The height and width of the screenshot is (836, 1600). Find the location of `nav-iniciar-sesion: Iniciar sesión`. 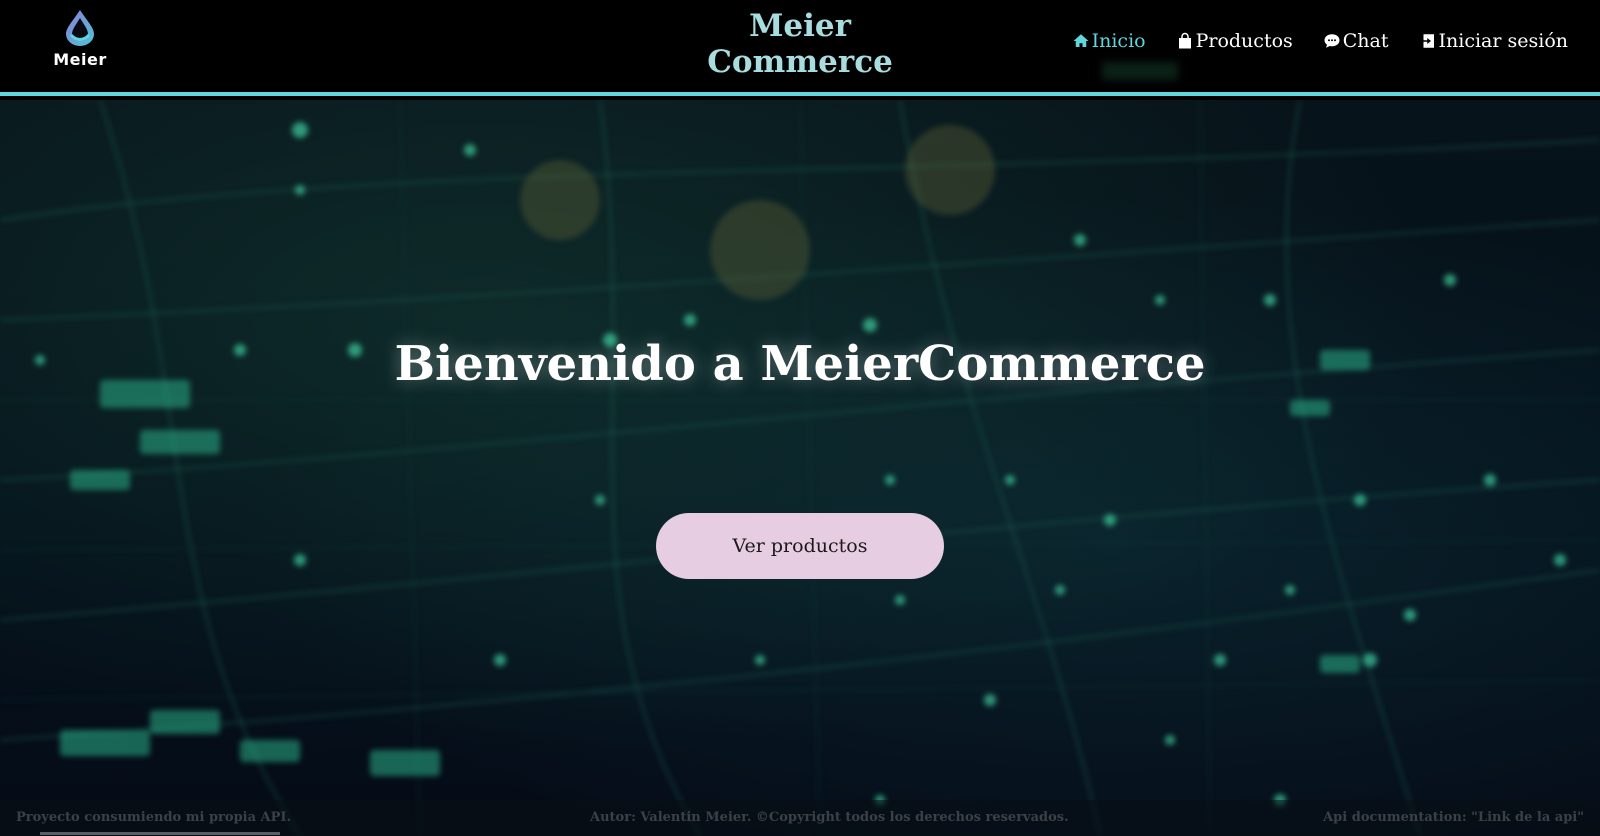

nav-iniciar-sesion: Iniciar sesión is located at coordinates (1493, 41).